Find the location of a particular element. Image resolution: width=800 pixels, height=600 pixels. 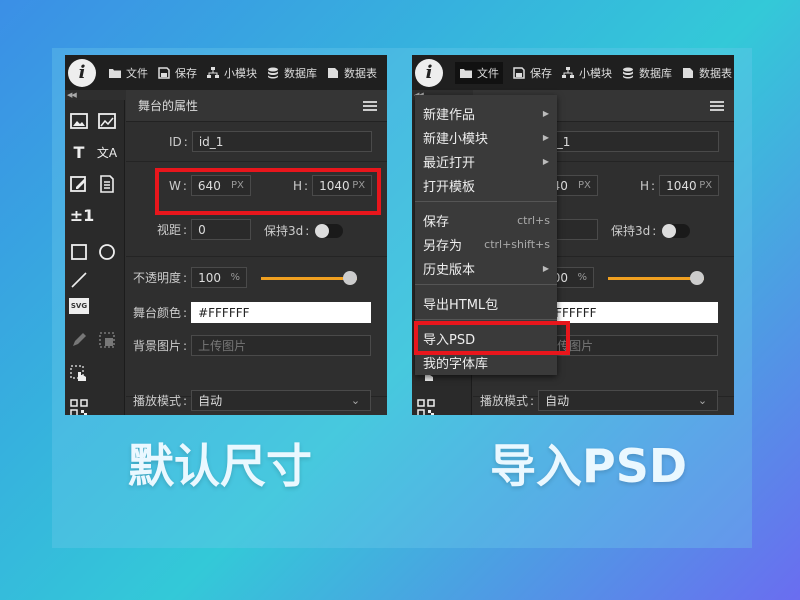

save-icon is located at coordinates (164, 72).